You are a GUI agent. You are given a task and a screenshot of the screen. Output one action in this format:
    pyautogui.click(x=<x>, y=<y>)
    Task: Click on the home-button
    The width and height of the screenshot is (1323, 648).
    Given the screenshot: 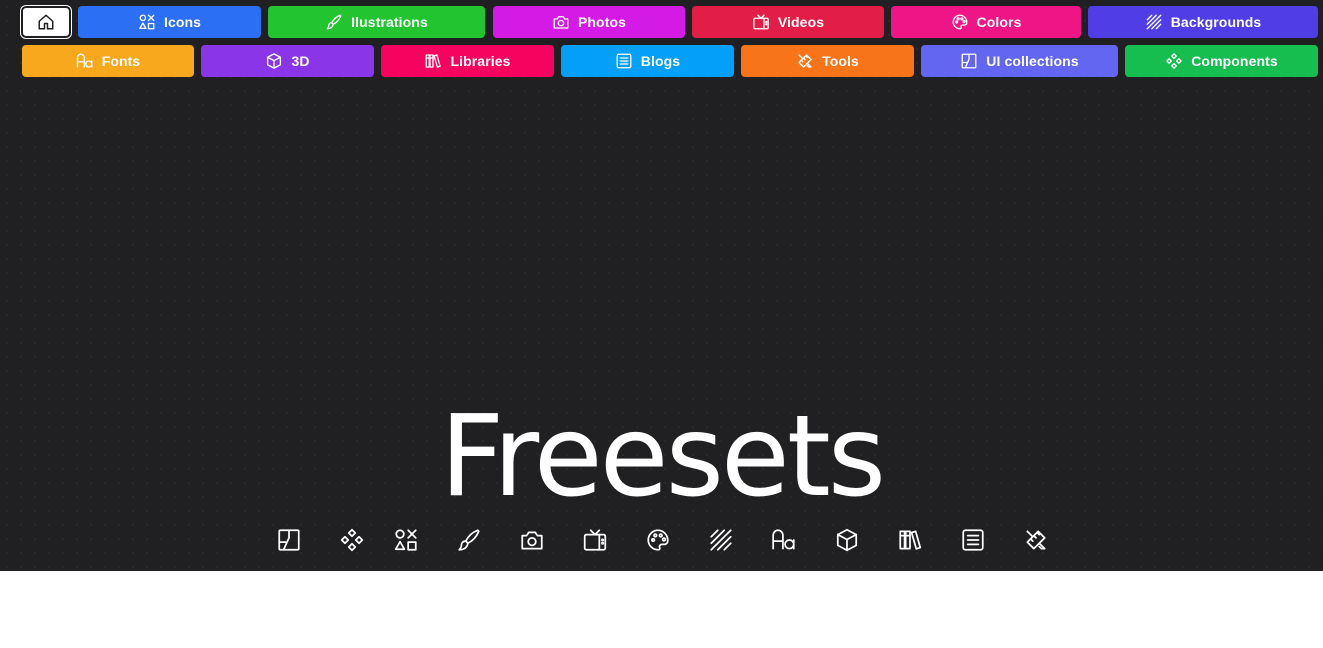 What is the action you would take?
    pyautogui.click(x=46, y=22)
    